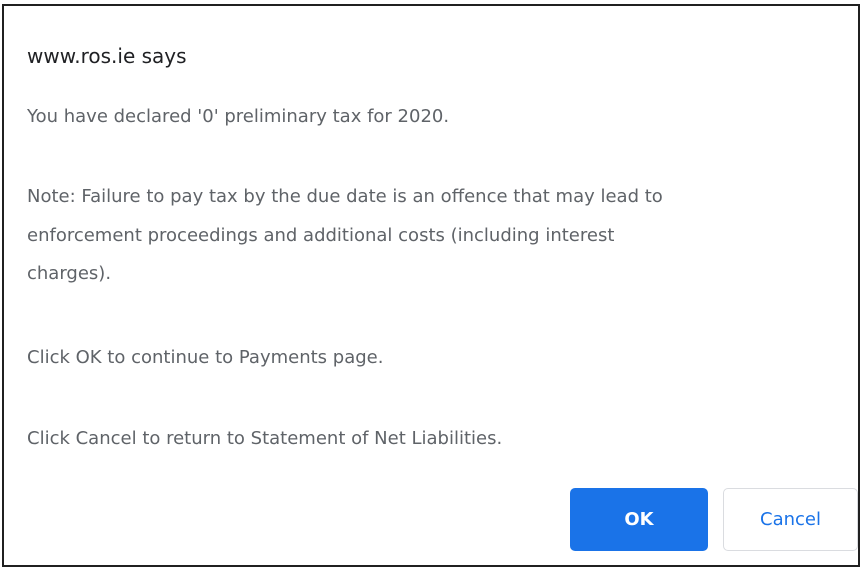  Describe the element at coordinates (107, 56) in the screenshot. I see `dialog-title: www.ros.ie says` at that location.